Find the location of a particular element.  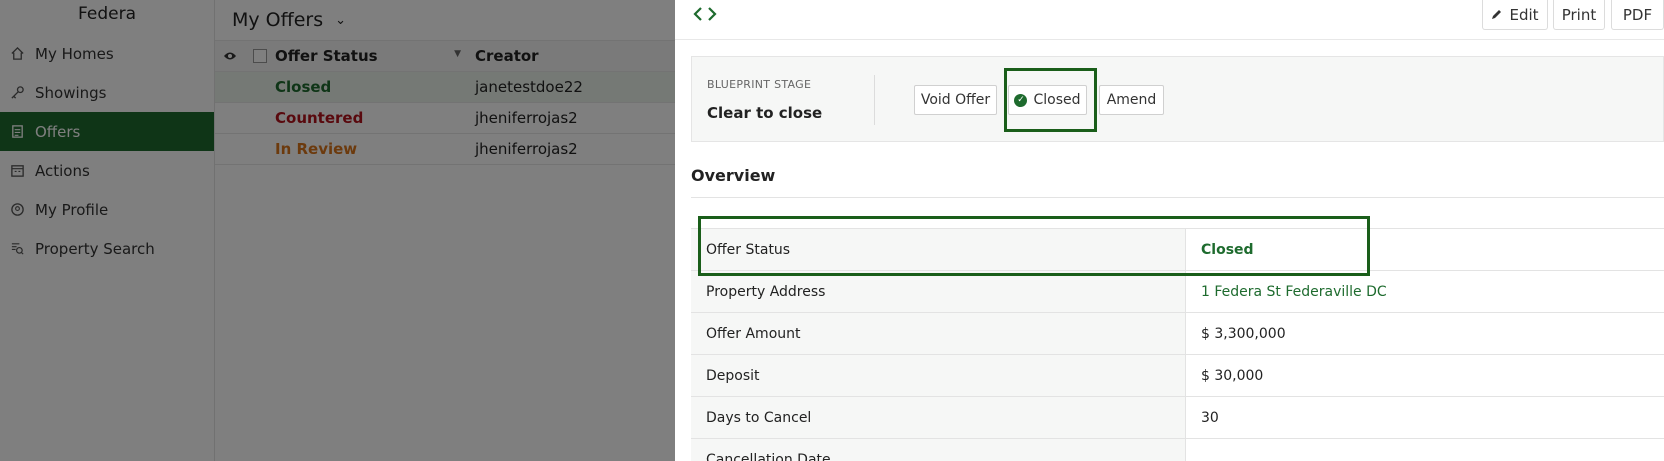

blueprint-stage-label: BLUEPRINT STAGE is located at coordinates (759, 84).